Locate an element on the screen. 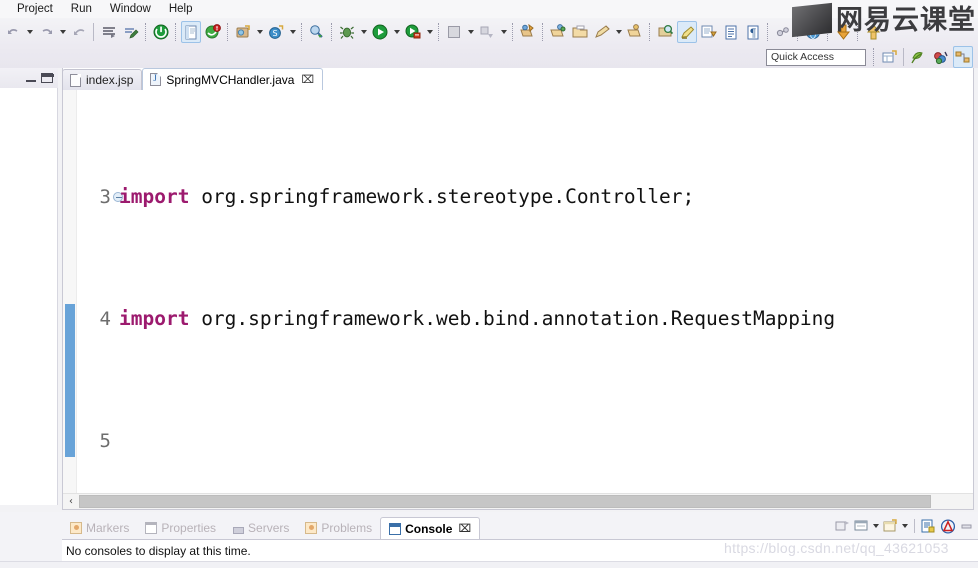 This screenshot has width=978, height=568. new-class-dropdown-arrow is located at coordinates (292, 32).